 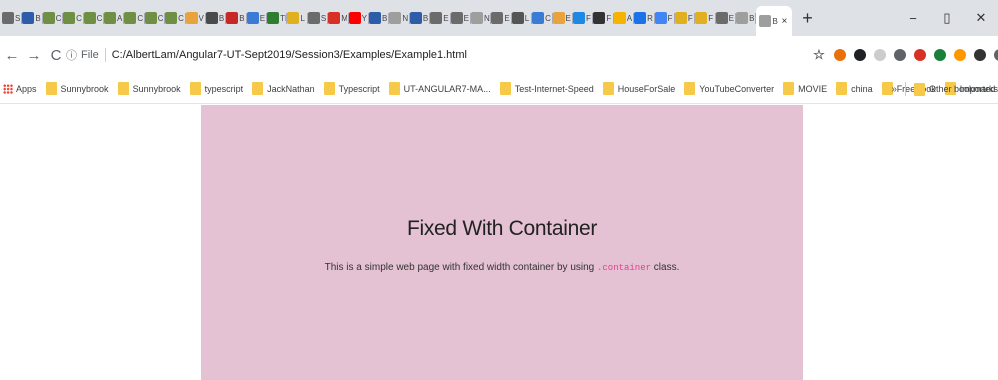 What do you see at coordinates (277, 18) in the screenshot?
I see `tab-item: TD` at bounding box center [277, 18].